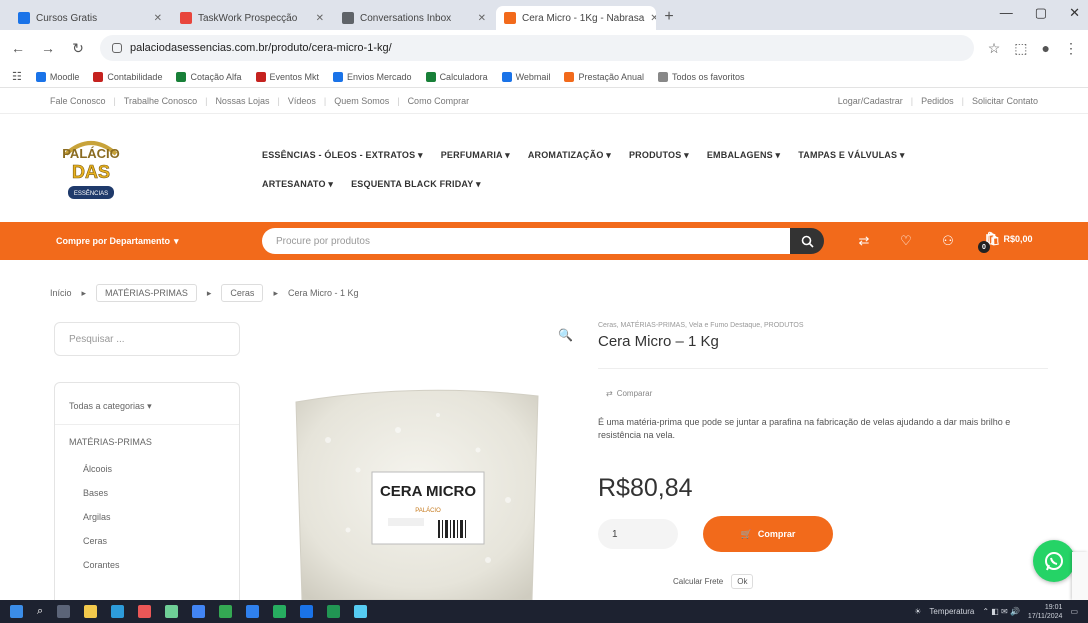 This screenshot has width=1088, height=623. I want to click on browser-tab: Cursos Gratis ✕, so click(90, 18).